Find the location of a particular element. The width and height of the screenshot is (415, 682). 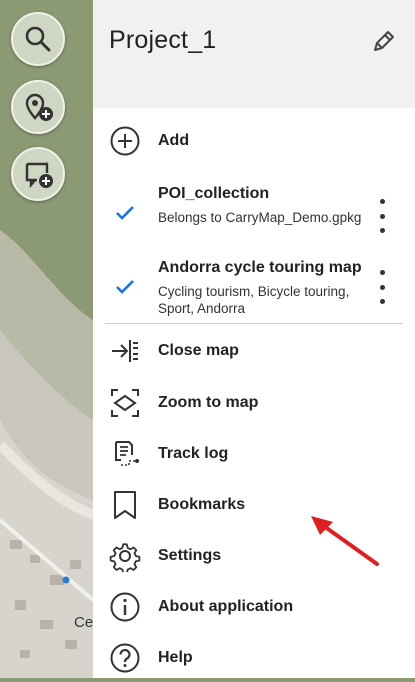

add-poi-button is located at coordinates (38, 107).